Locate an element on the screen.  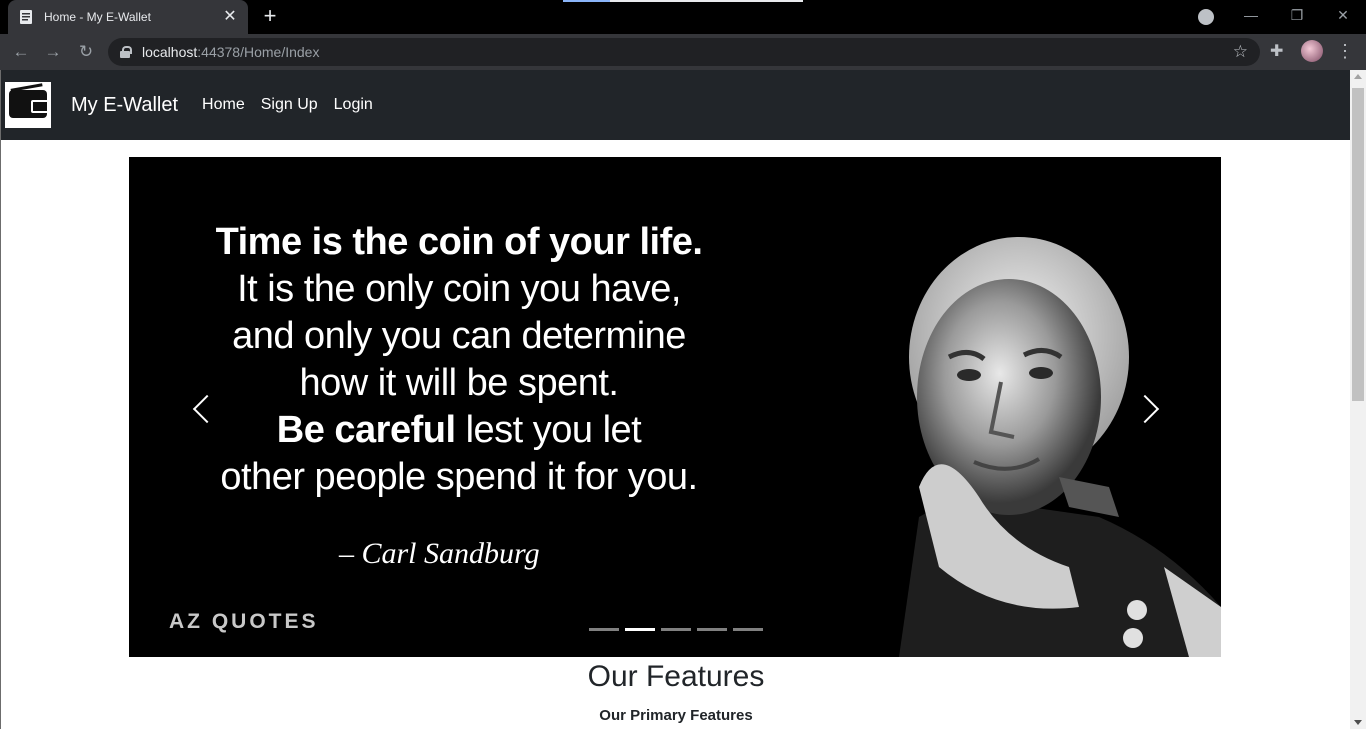
url-path: :44378/Home/Index is located at coordinates (258, 52).